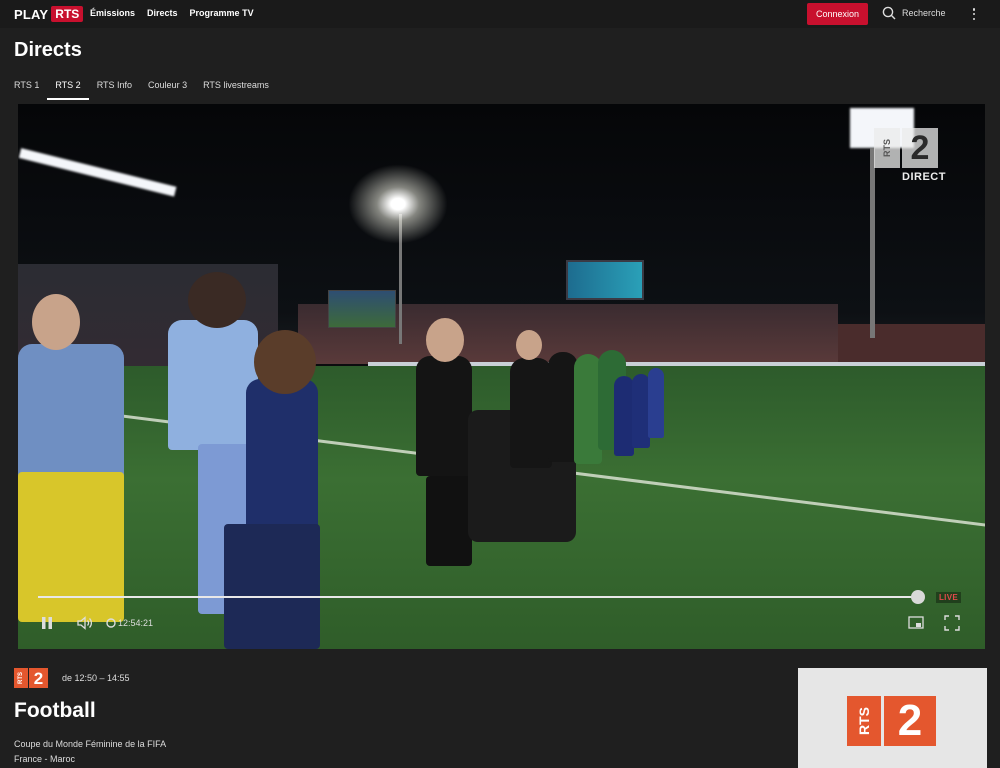 This screenshot has height=768, width=1000. I want to click on volume-icon, so click(85, 623).